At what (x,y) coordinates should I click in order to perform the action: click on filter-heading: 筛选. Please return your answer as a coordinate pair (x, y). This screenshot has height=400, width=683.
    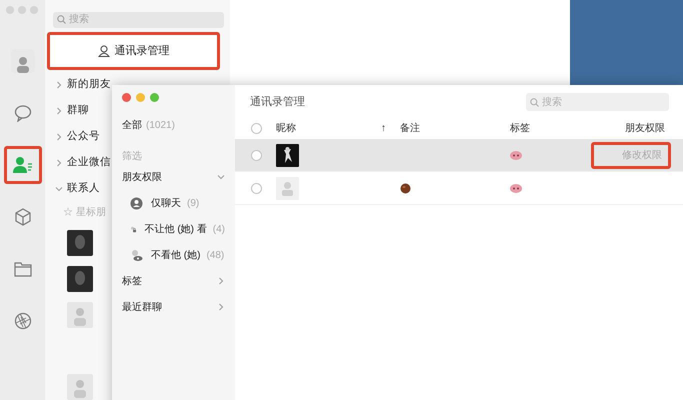
    Looking at the image, I should click on (132, 157).